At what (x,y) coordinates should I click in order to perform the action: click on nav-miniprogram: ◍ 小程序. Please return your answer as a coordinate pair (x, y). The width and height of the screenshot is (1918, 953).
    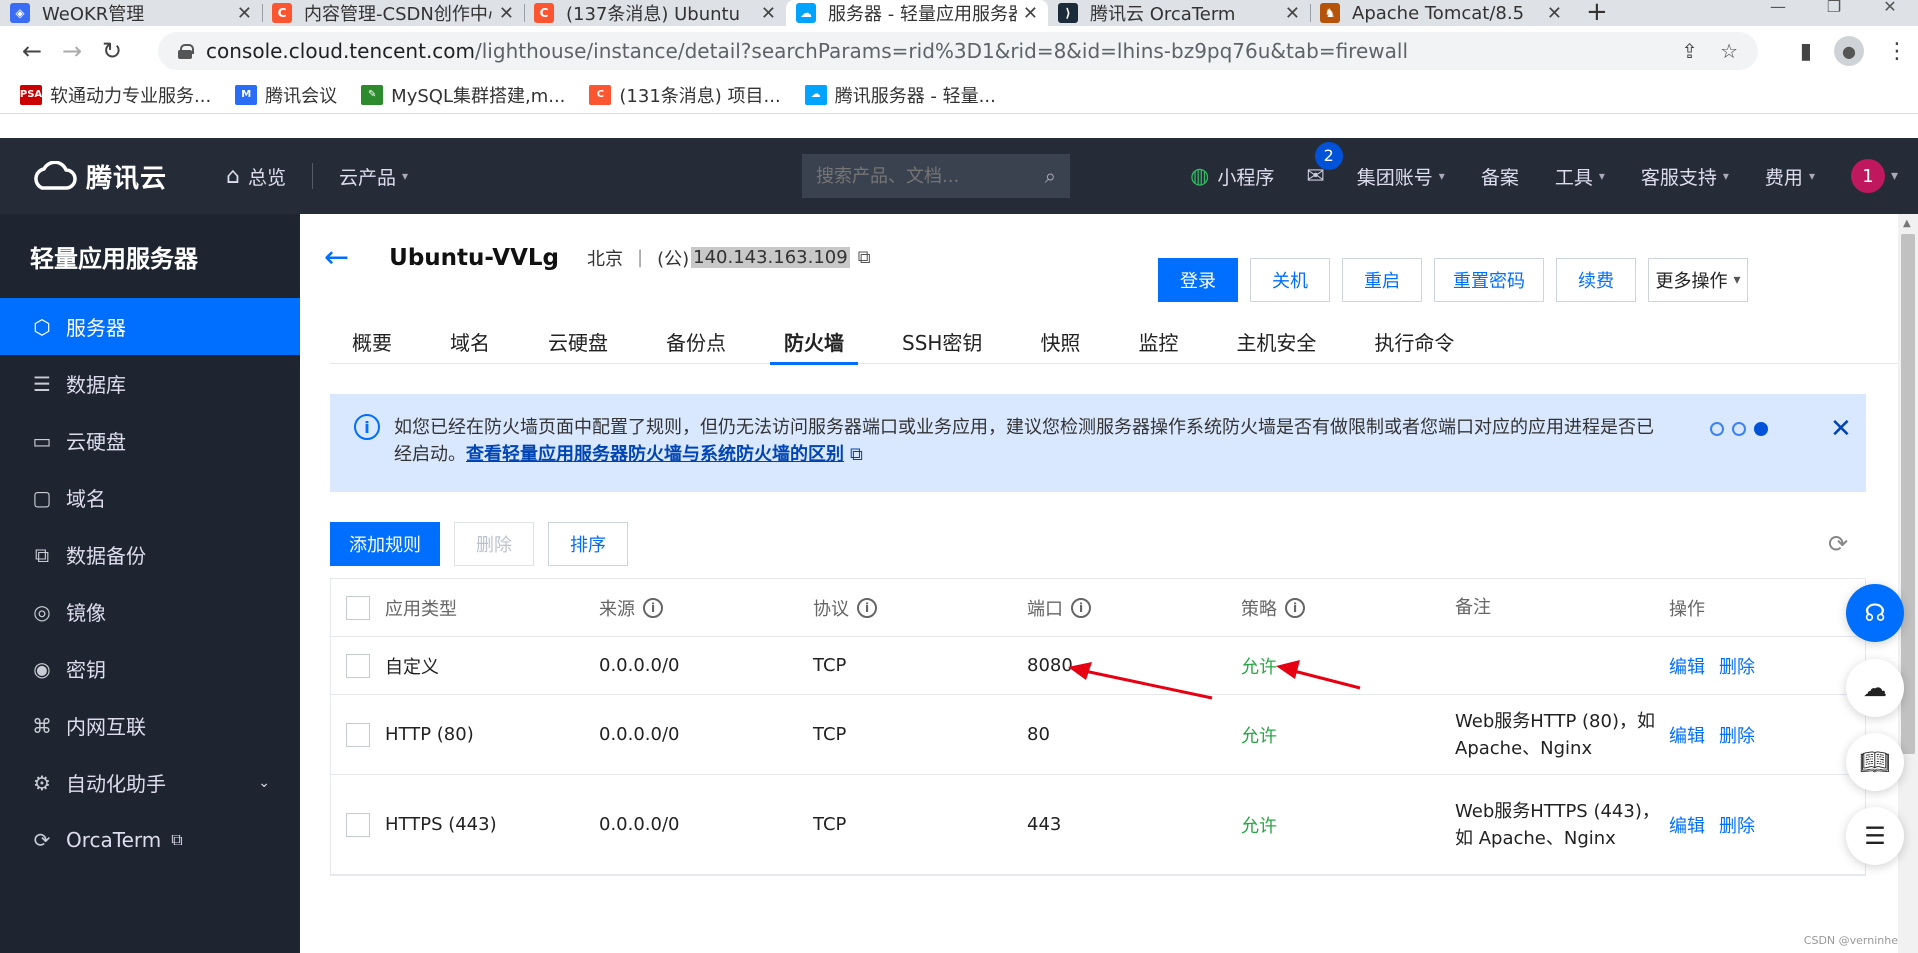
    Looking at the image, I should click on (1232, 176).